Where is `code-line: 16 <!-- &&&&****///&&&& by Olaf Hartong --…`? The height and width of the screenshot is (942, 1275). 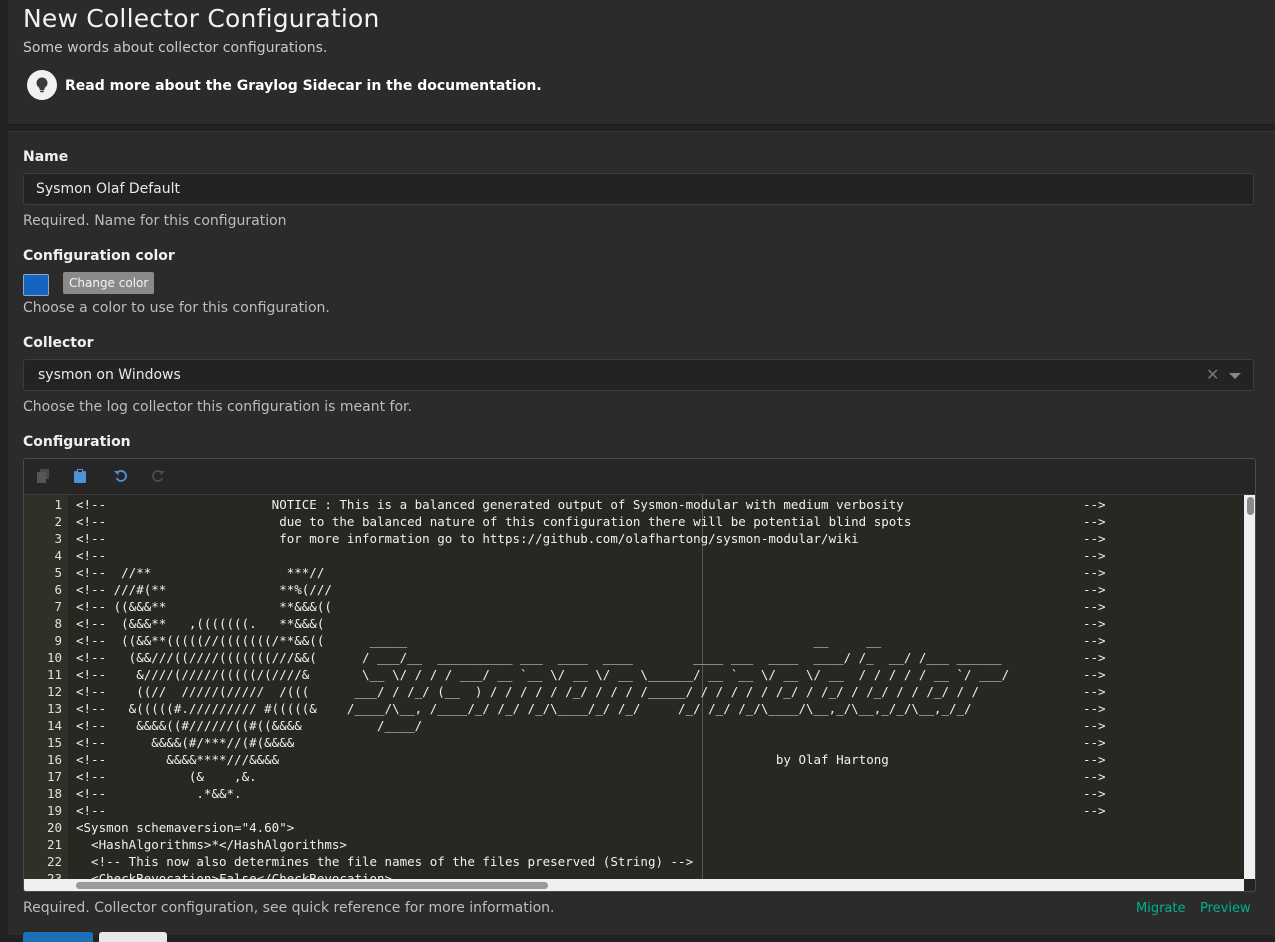 code-line: 16 <!-- &&&&****///&&&& by Olaf Hartong --… is located at coordinates (633, 759).